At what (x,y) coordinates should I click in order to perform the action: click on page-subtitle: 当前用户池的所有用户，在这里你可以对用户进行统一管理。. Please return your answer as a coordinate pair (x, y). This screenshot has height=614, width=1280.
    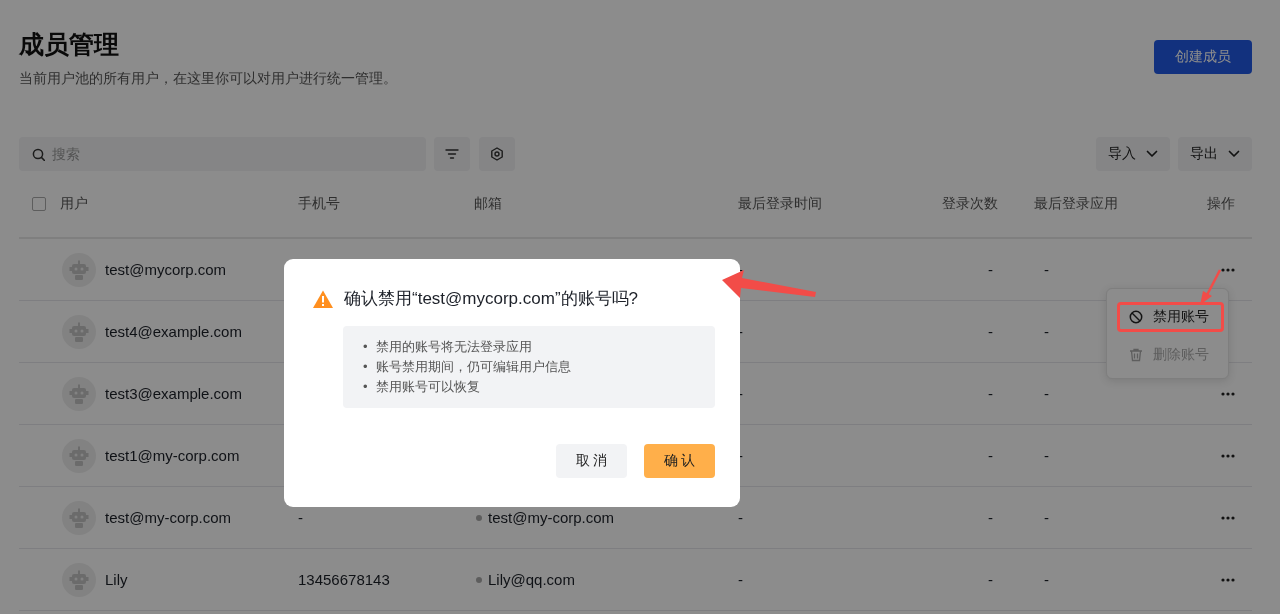
    Looking at the image, I should click on (208, 79).